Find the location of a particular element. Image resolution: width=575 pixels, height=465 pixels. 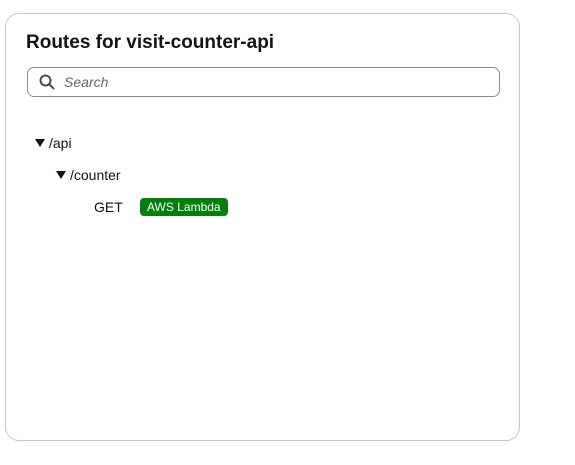

search-input is located at coordinates (274, 82).